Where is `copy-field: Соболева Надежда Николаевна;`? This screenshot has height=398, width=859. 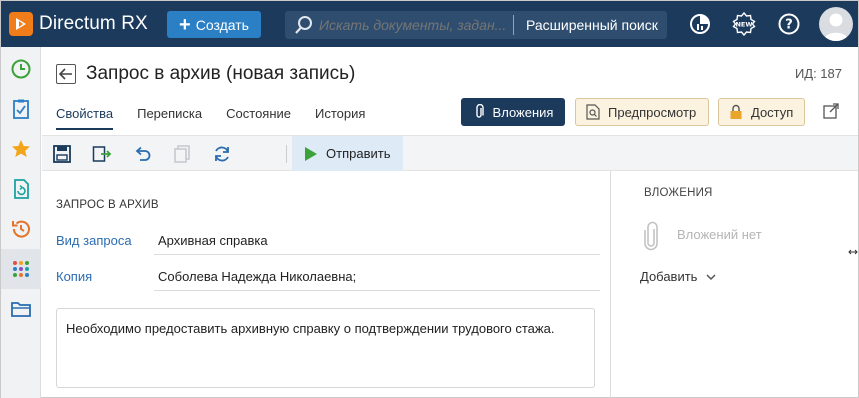 copy-field: Соболева Надежда Николаевна; is located at coordinates (377, 280).